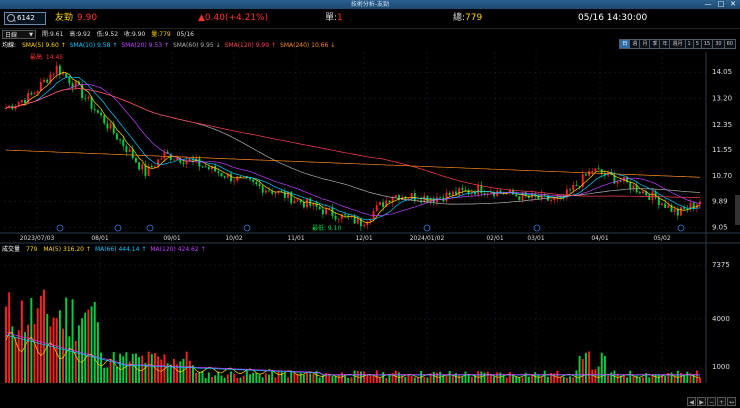 The width and height of the screenshot is (740, 408). I want to click on chart-scrollbar, so click(737, 210).